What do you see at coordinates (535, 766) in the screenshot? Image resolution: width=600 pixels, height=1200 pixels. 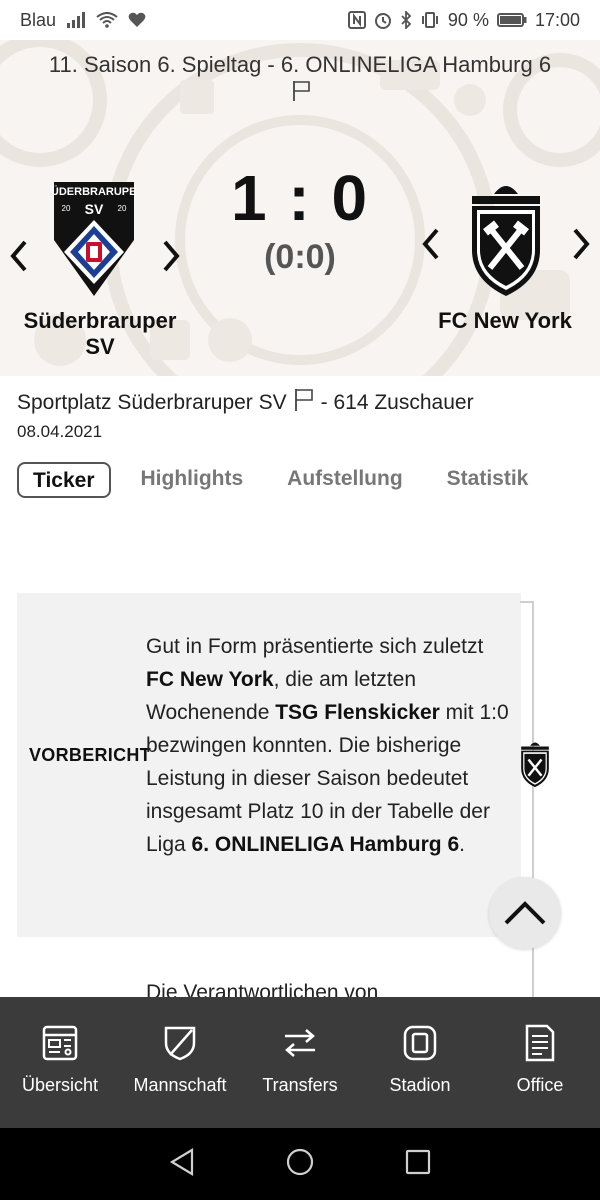 I see `away-team-crest-small` at bounding box center [535, 766].